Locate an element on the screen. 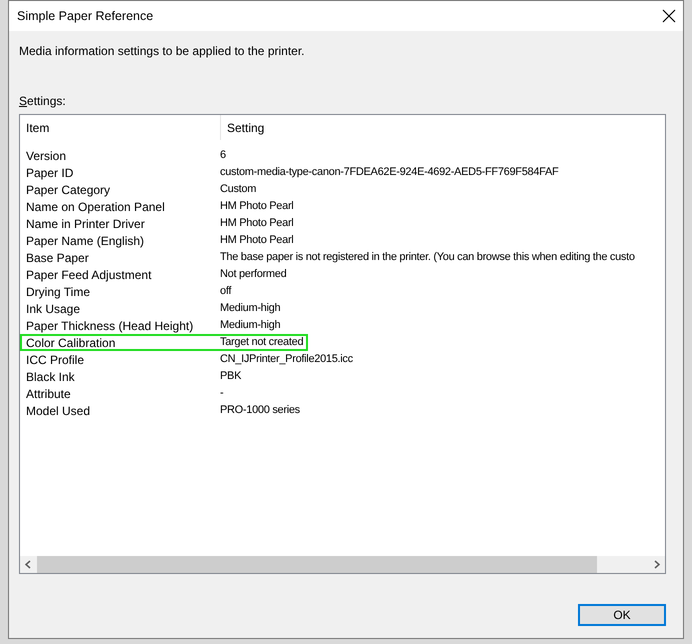  setting-cell-text: - is located at coordinates (222, 394).